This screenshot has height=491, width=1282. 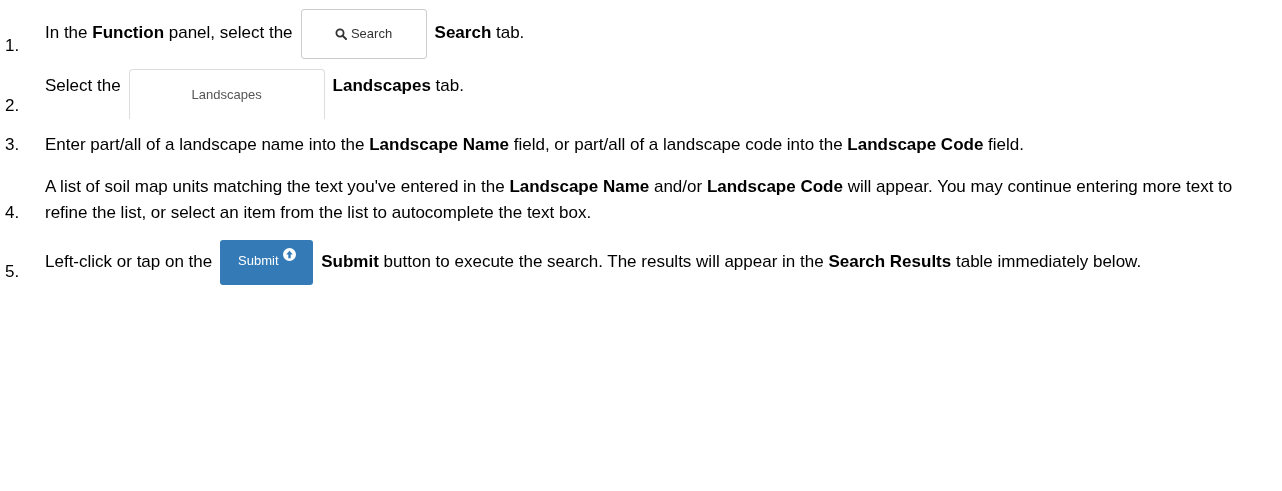 What do you see at coordinates (12, 213) in the screenshot?
I see `step-number: 4.` at bounding box center [12, 213].